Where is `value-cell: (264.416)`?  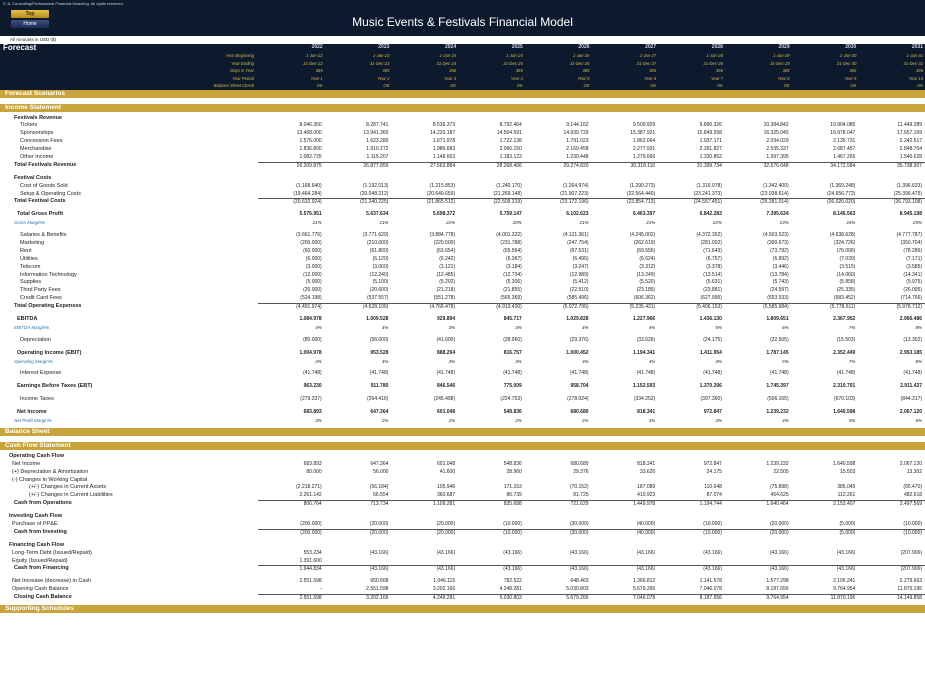
value-cell: (264.416) is located at coordinates (378, 399).